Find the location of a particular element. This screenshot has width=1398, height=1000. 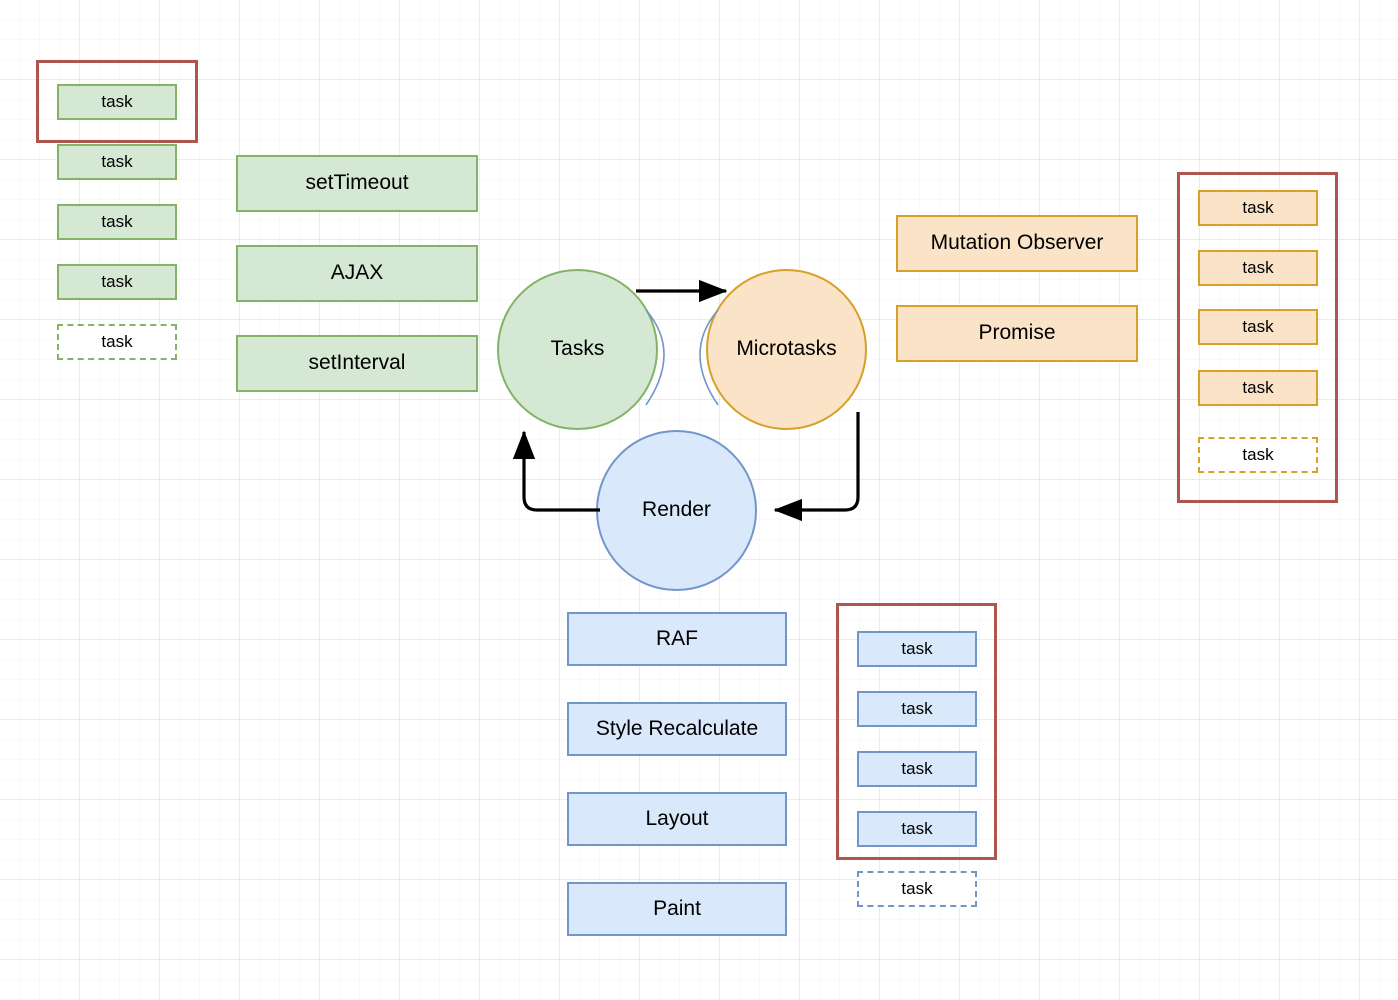

task-source-set-interval: setInterval is located at coordinates (357, 363).